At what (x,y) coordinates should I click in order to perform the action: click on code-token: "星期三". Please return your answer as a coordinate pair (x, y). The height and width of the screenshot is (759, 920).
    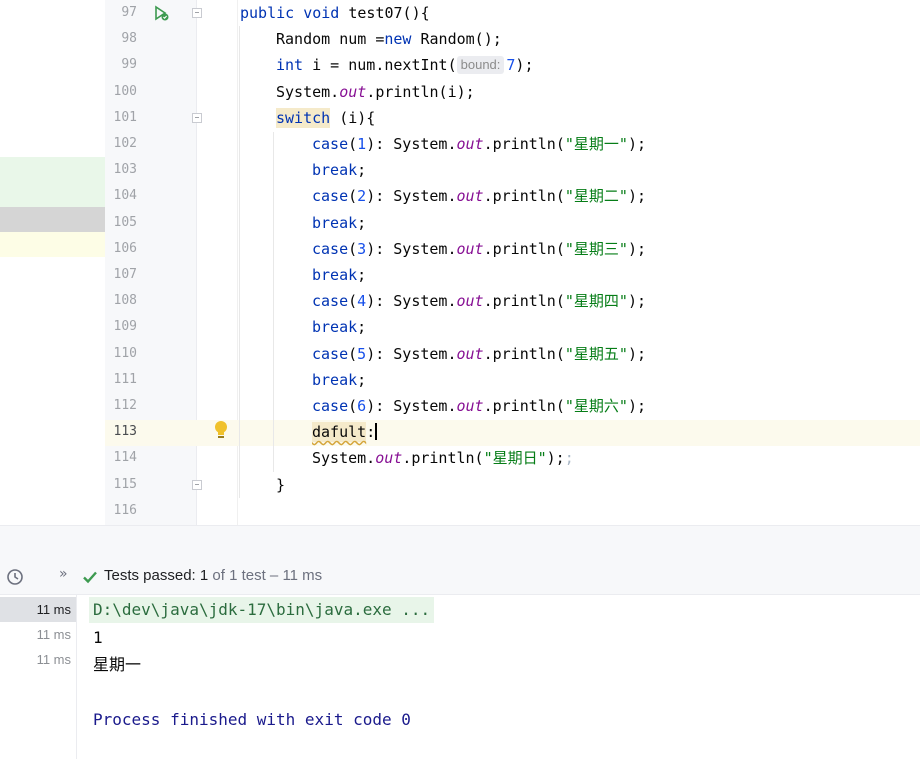
    Looking at the image, I should click on (596, 248).